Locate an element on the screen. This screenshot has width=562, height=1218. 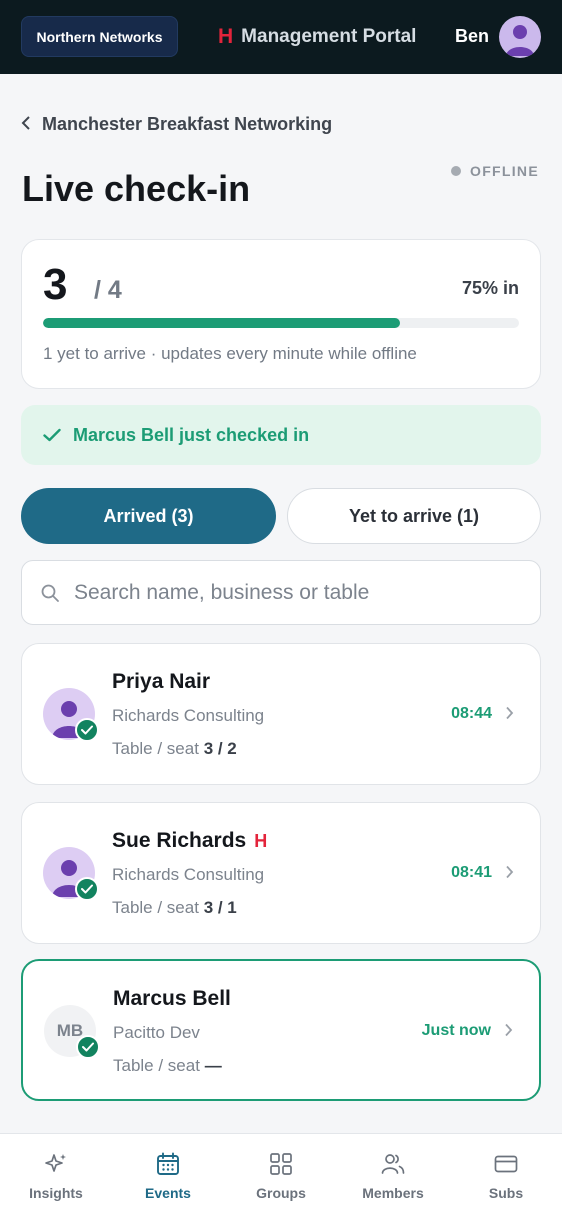
chevron-left-icon is located at coordinates (26, 124).